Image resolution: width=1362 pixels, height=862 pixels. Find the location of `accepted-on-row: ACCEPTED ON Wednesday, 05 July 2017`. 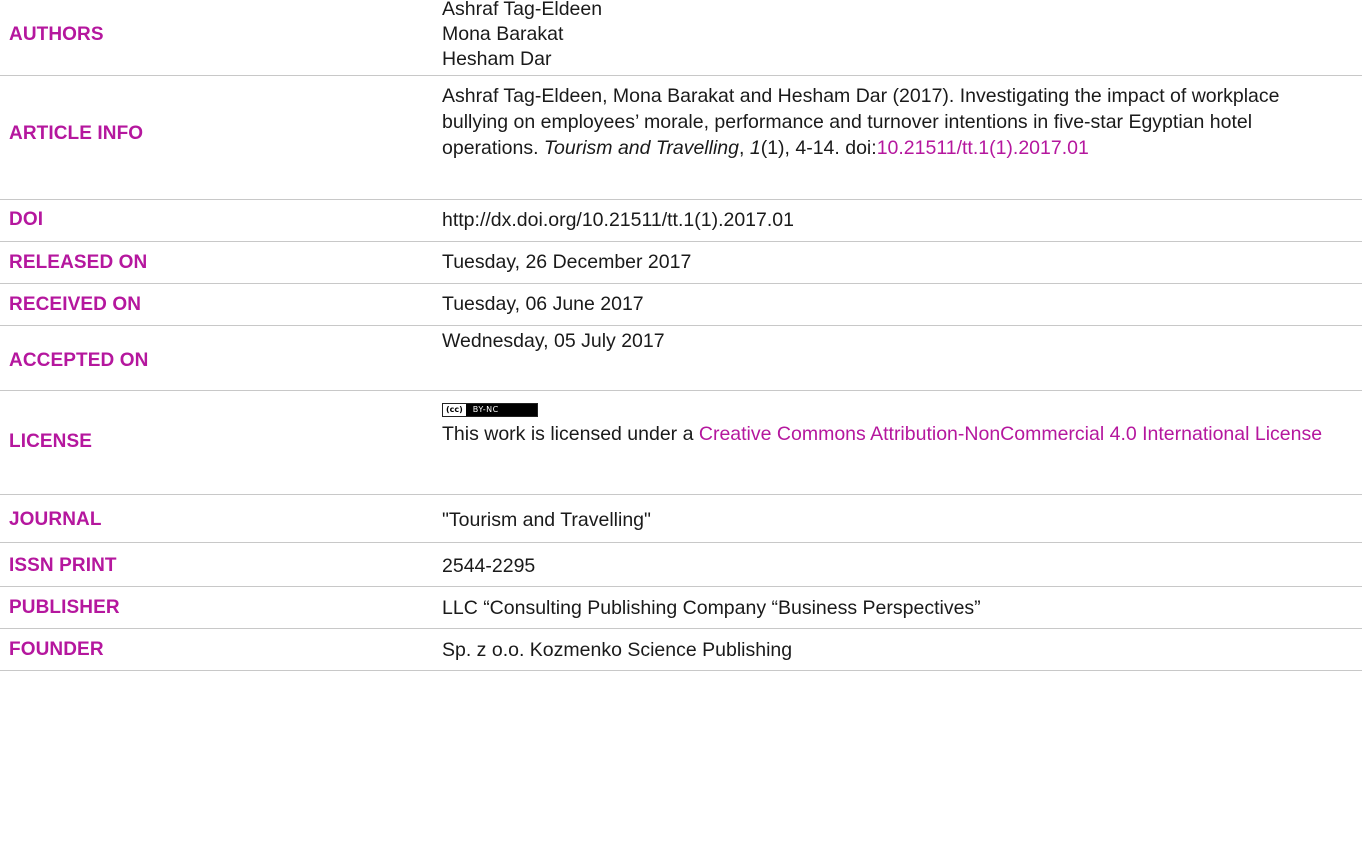

accepted-on-row: ACCEPTED ON Wednesday, 05 July 2017 is located at coordinates (681, 358).